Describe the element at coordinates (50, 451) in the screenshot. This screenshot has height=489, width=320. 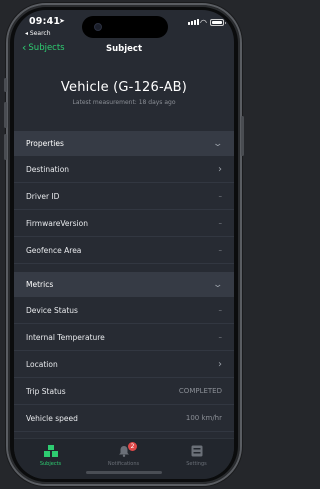
I see `subjects-icon` at that location.